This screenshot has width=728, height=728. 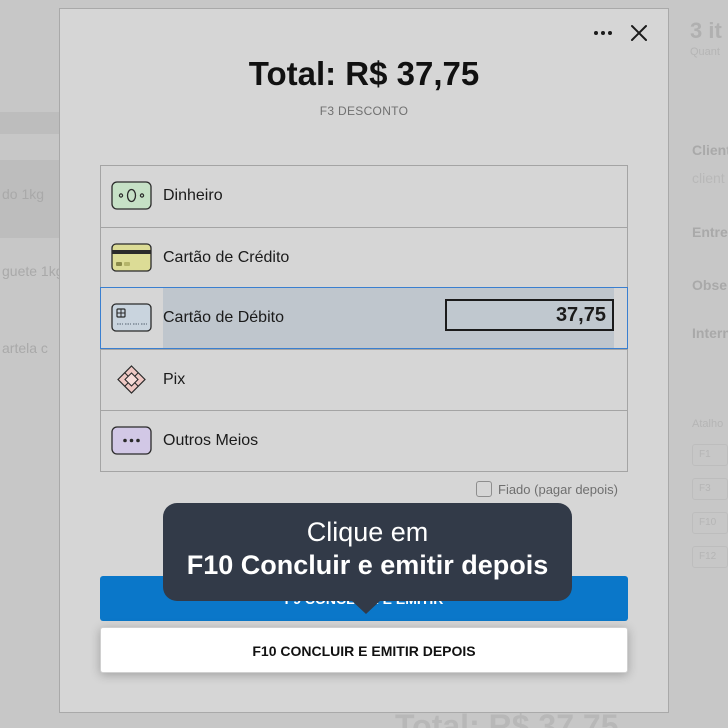 What do you see at coordinates (366, 607) in the screenshot?
I see `tooltip-arrow` at bounding box center [366, 607].